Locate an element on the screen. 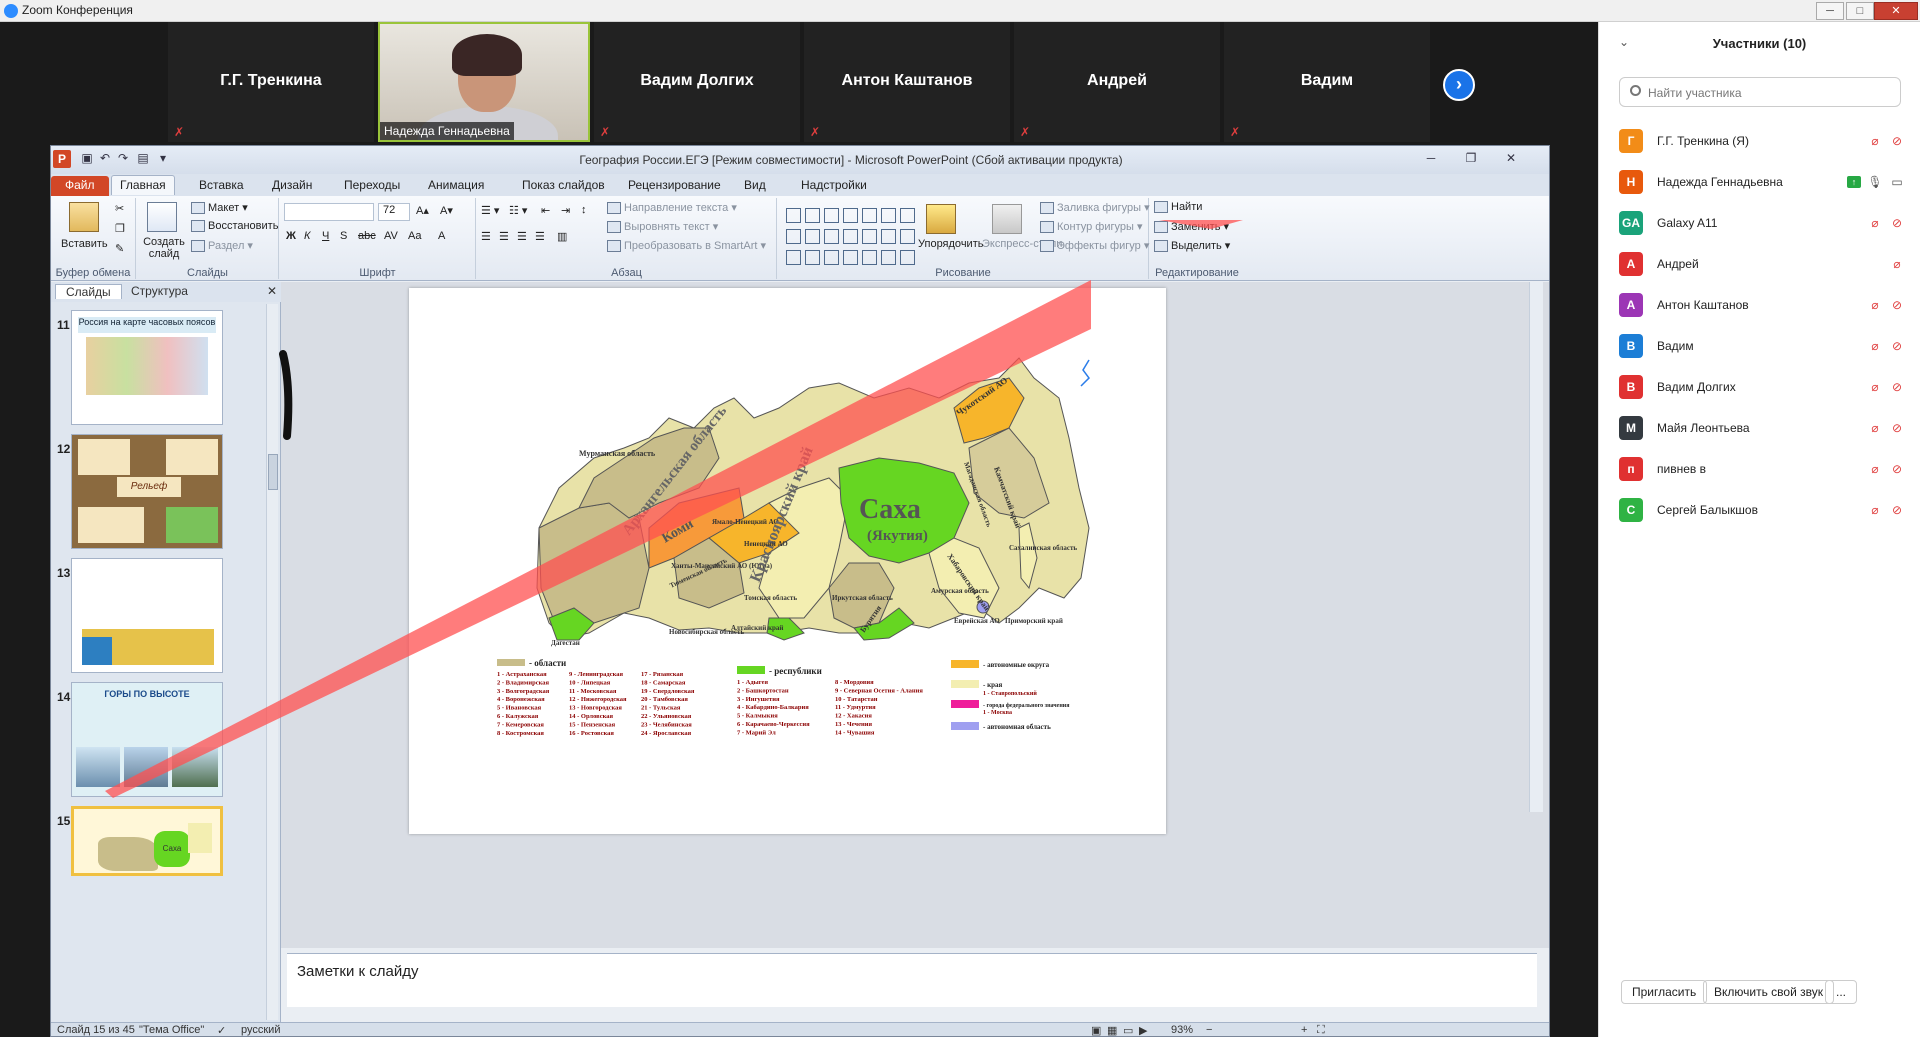 The image size is (1920, 1037). reset-button: Восстановить is located at coordinates (234, 226).